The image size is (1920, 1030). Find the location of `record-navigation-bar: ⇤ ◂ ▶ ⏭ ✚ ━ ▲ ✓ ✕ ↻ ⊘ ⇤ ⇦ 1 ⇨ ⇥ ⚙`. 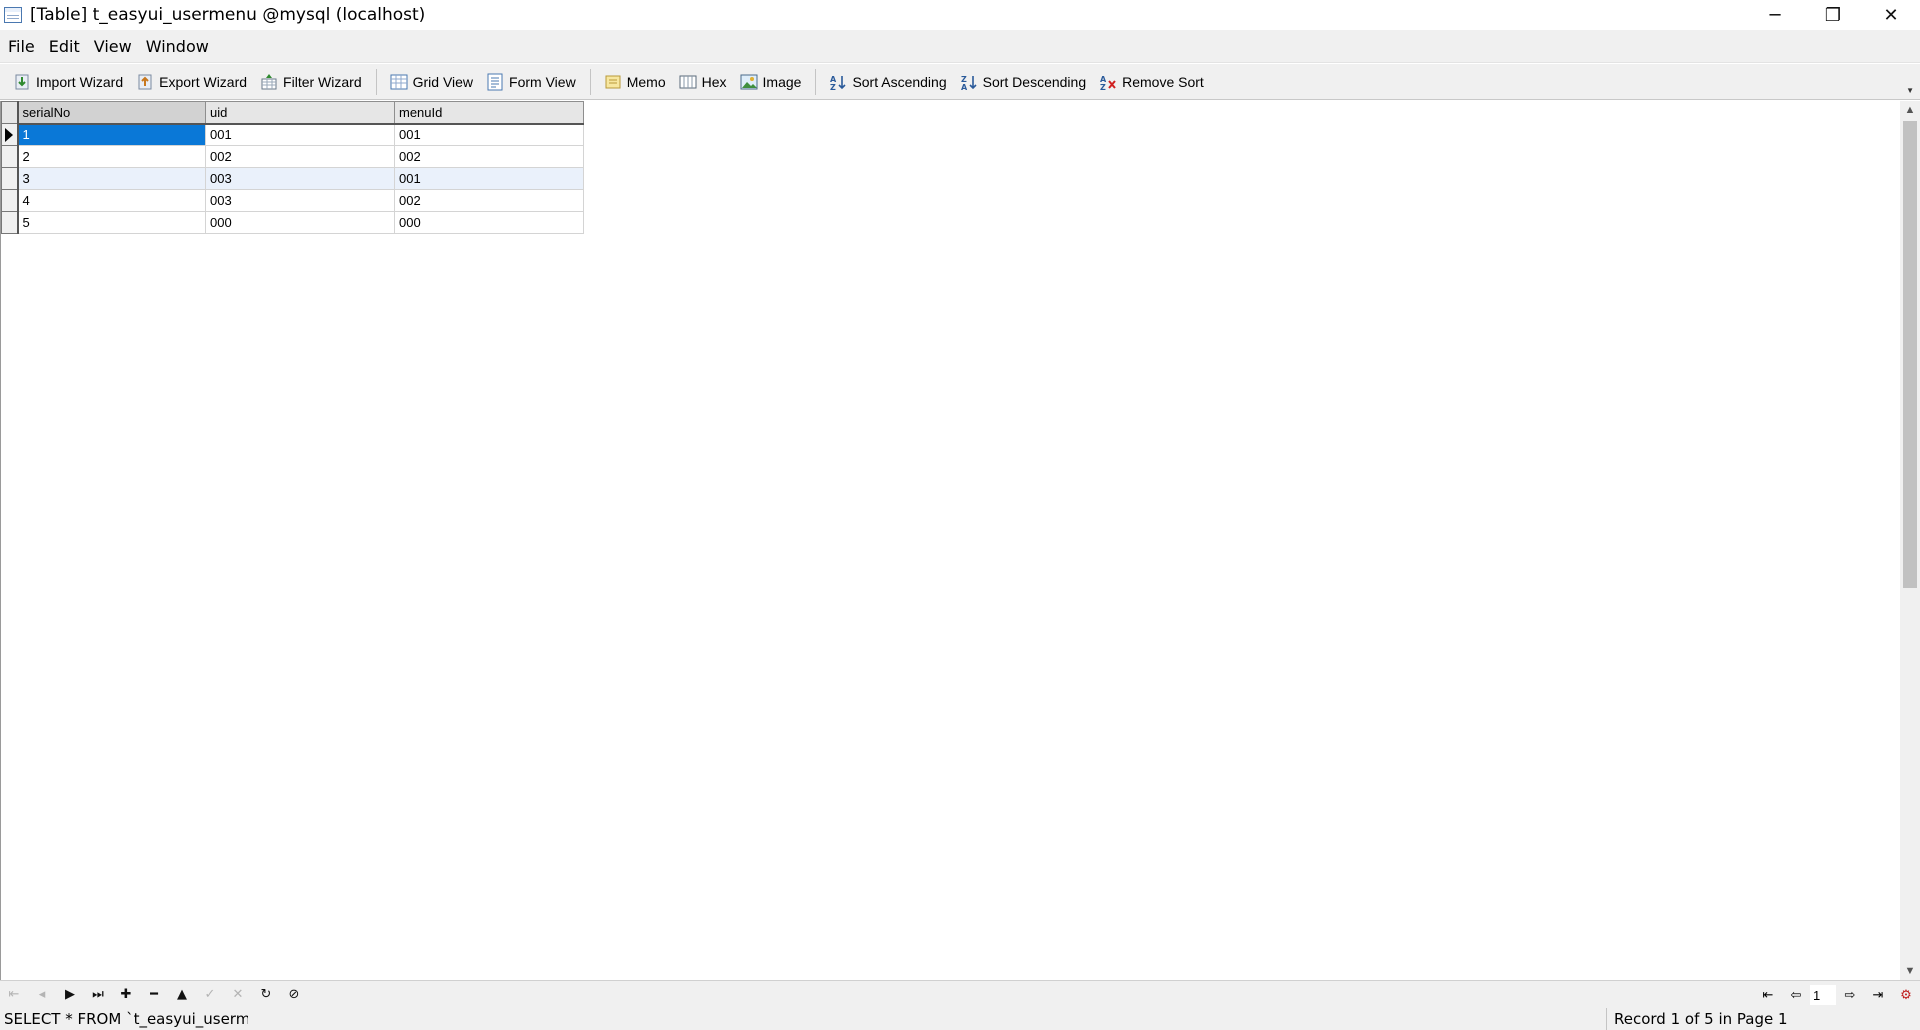

record-navigation-bar: ⇤ ◂ ▶ ⏭ ✚ ━ ▲ ✓ ✕ ↻ ⊘ ⇤ ⇦ 1 ⇨ ⇥ ⚙ is located at coordinates (960, 994).